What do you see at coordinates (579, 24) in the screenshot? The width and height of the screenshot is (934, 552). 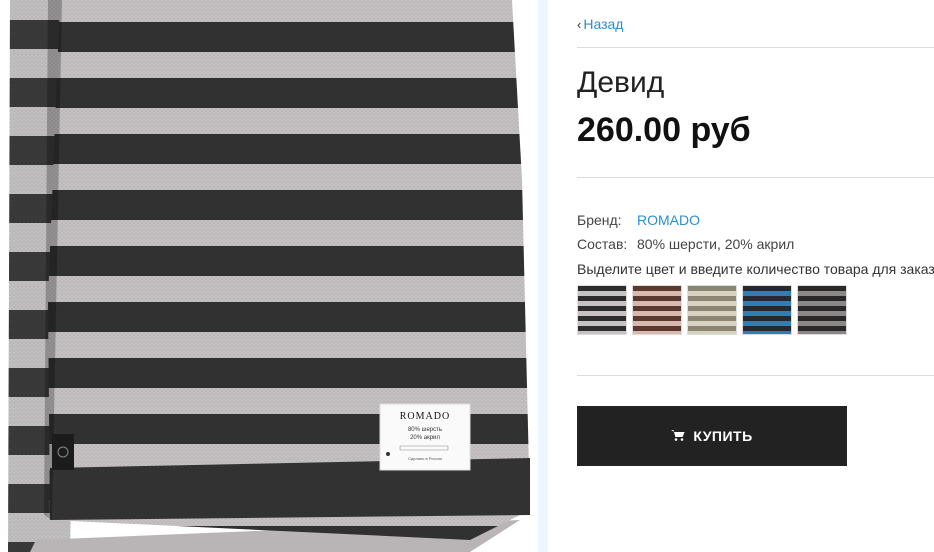 I see `chevron-left-icon: ‹` at bounding box center [579, 24].